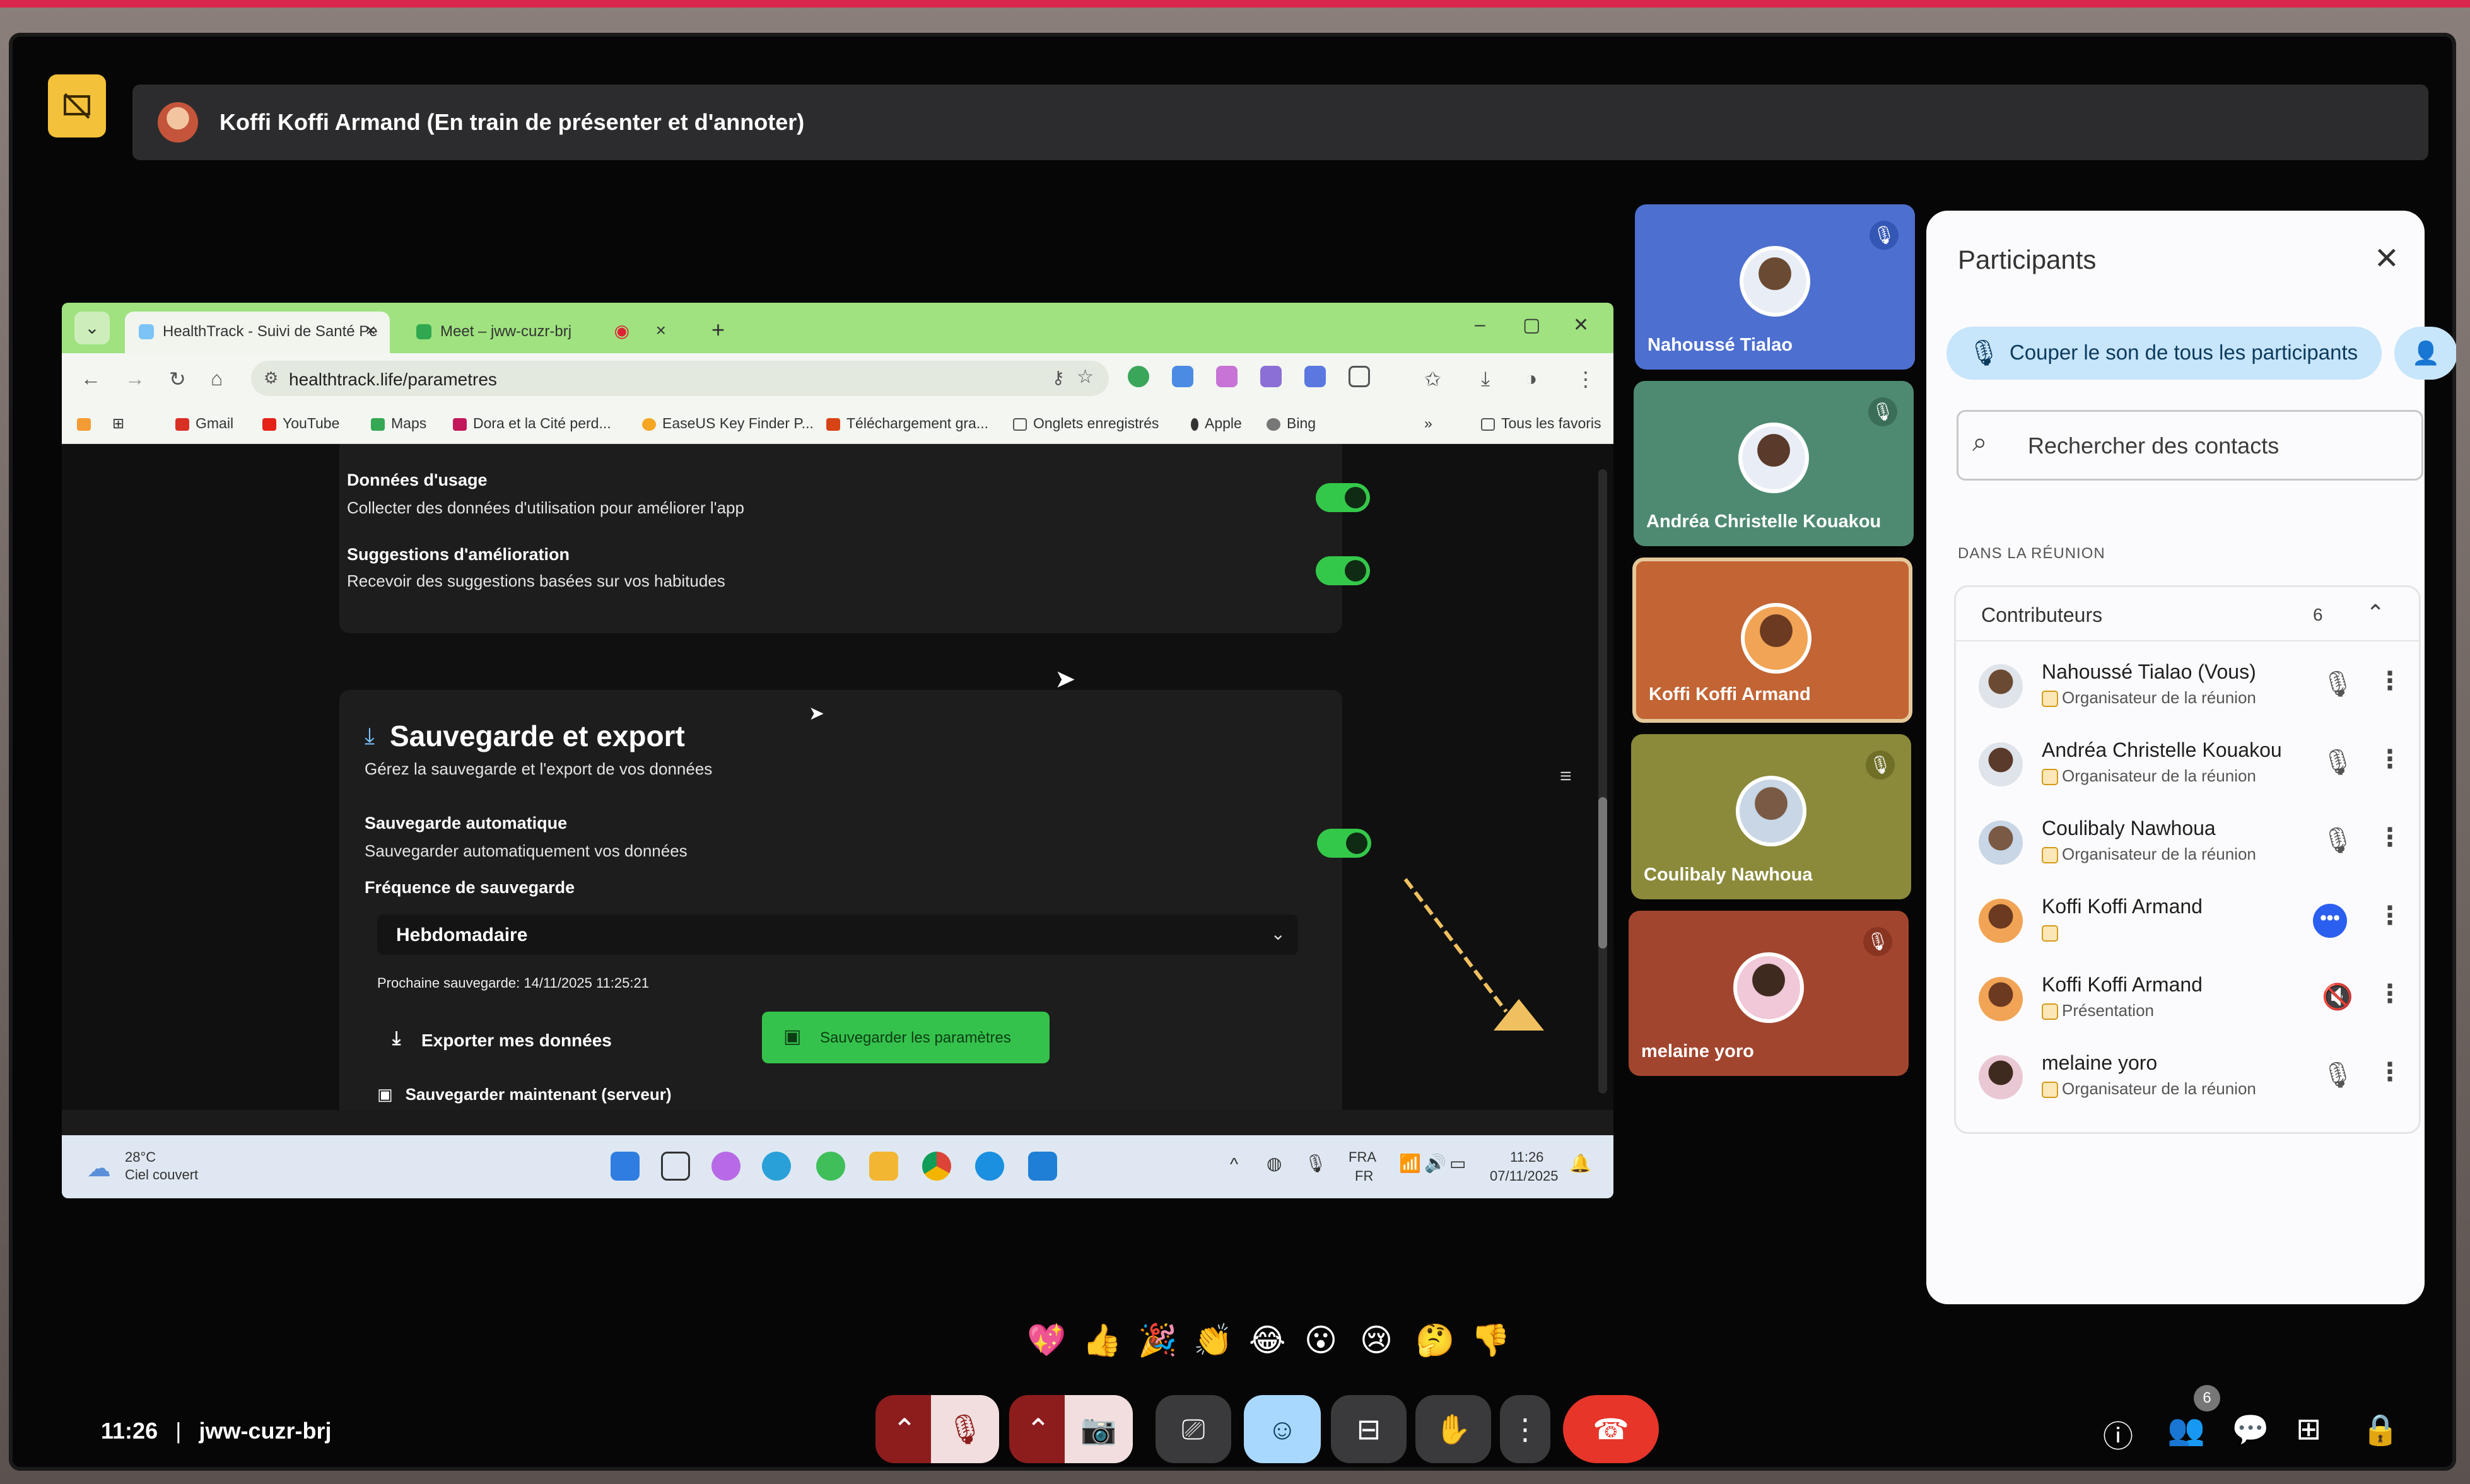  Describe the element at coordinates (2204, 446) in the screenshot. I see `search-input` at that location.